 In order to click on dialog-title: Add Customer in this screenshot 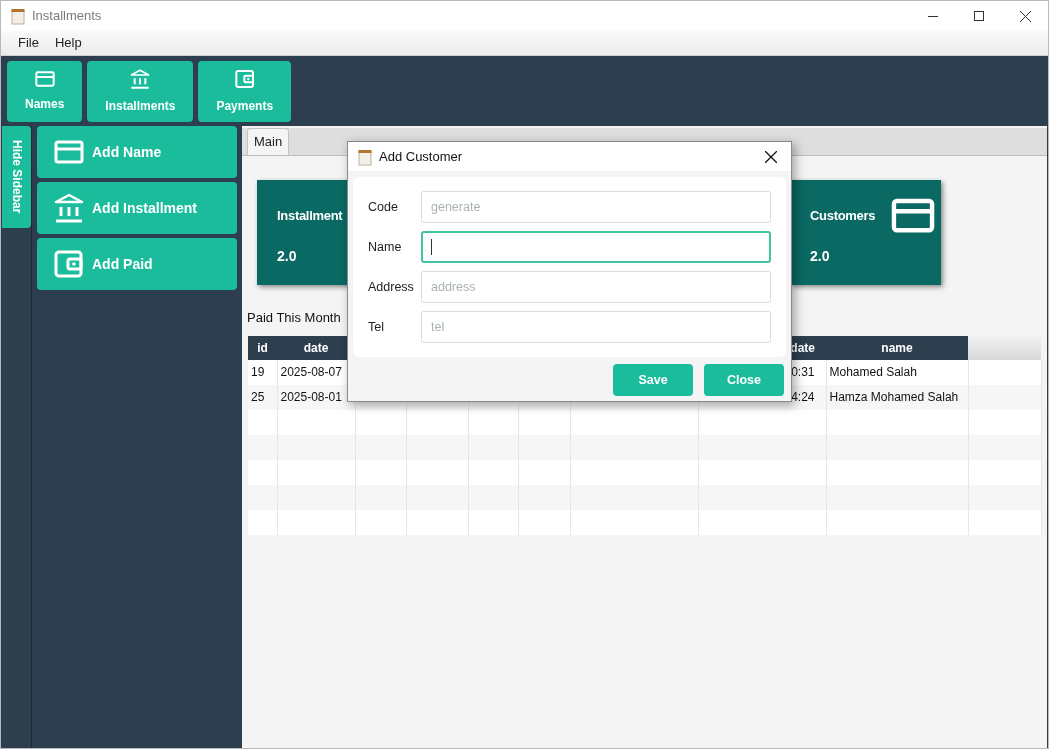, I will do `click(421, 156)`.